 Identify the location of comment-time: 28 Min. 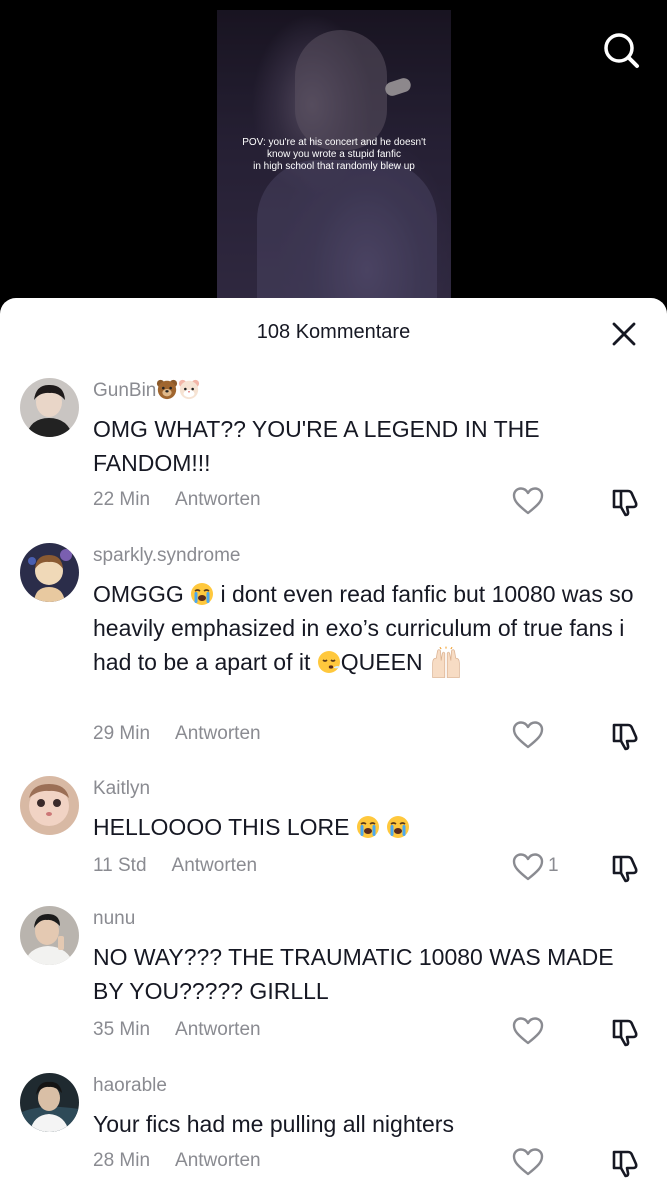
(122, 1160).